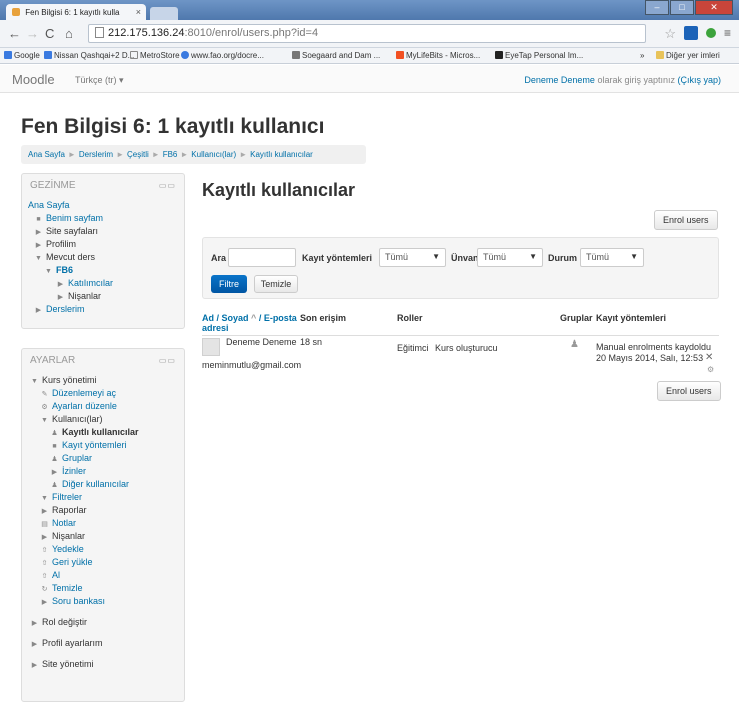 The width and height of the screenshot is (739, 722). Describe the element at coordinates (690, 33) in the screenshot. I see `extension-news-icon` at that location.